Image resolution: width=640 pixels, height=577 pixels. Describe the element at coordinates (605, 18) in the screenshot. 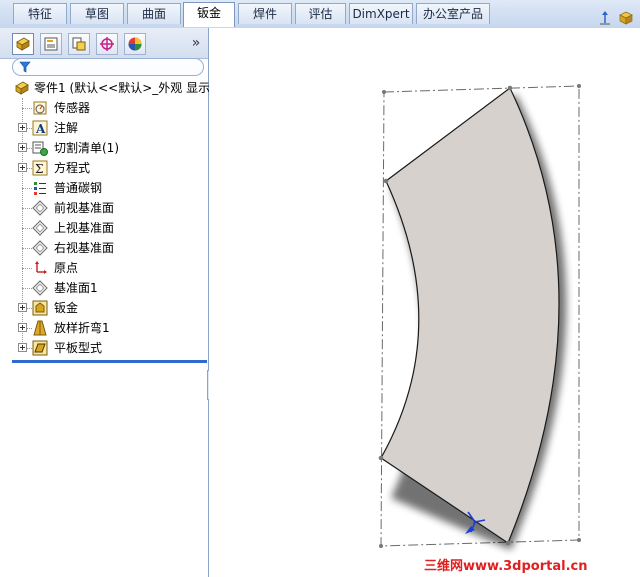

I see `view-axis-icon` at that location.